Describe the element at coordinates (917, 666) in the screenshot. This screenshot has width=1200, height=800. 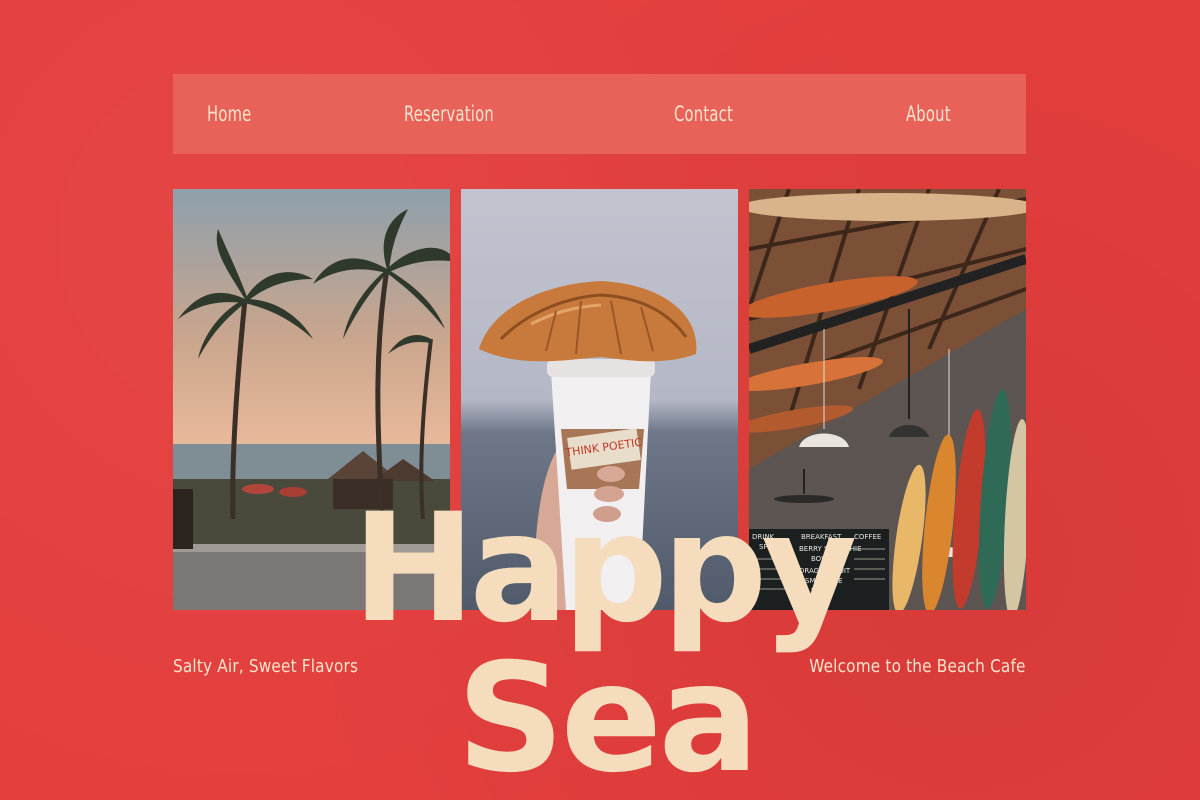
I see `tagline-right: Welcome to the Beach Cafe` at that location.